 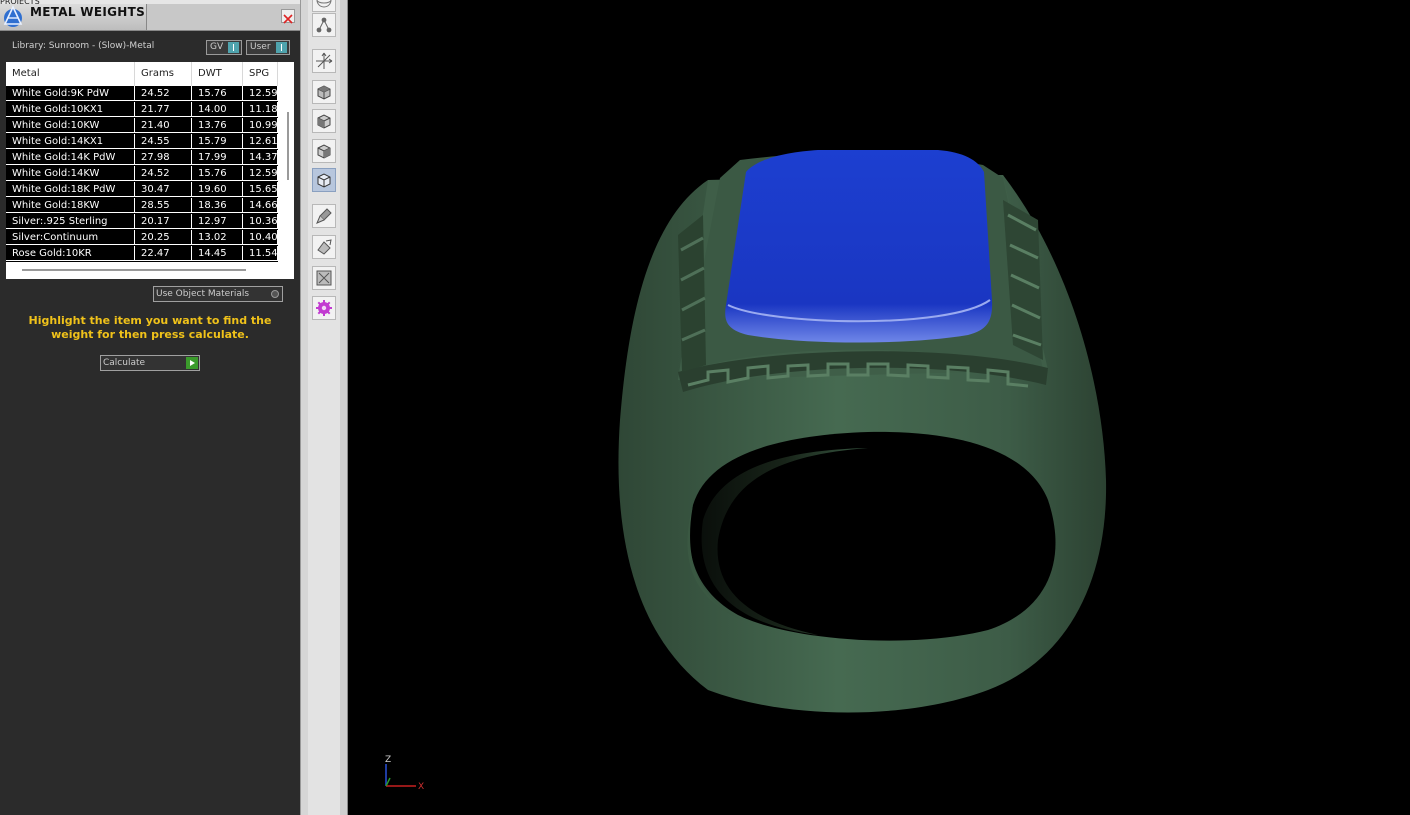 I want to click on table-header: Metal Grams DWT SPG, so click(x=142, y=74).